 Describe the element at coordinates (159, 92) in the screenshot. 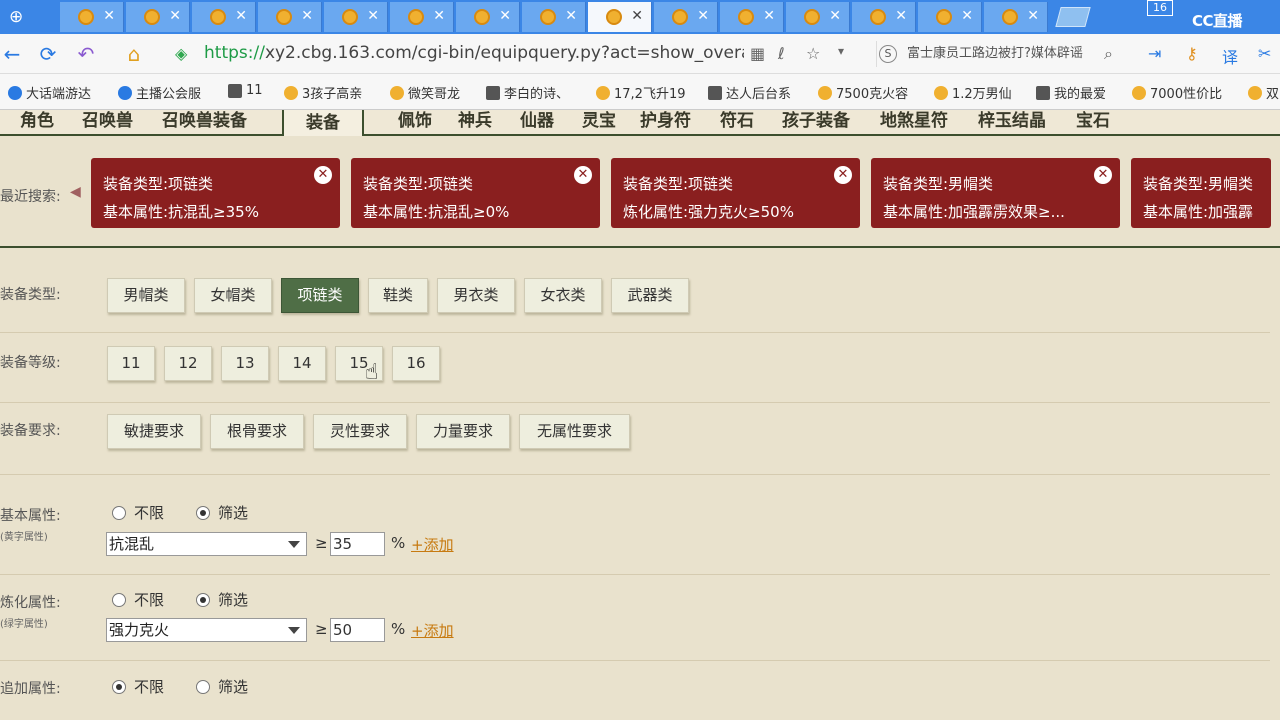

I see `bookmark: 主播公会服` at that location.